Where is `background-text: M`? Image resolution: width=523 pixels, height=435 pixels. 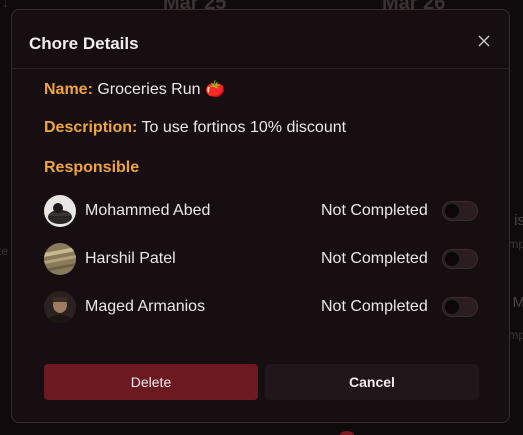
background-text: M is located at coordinates (517, 302).